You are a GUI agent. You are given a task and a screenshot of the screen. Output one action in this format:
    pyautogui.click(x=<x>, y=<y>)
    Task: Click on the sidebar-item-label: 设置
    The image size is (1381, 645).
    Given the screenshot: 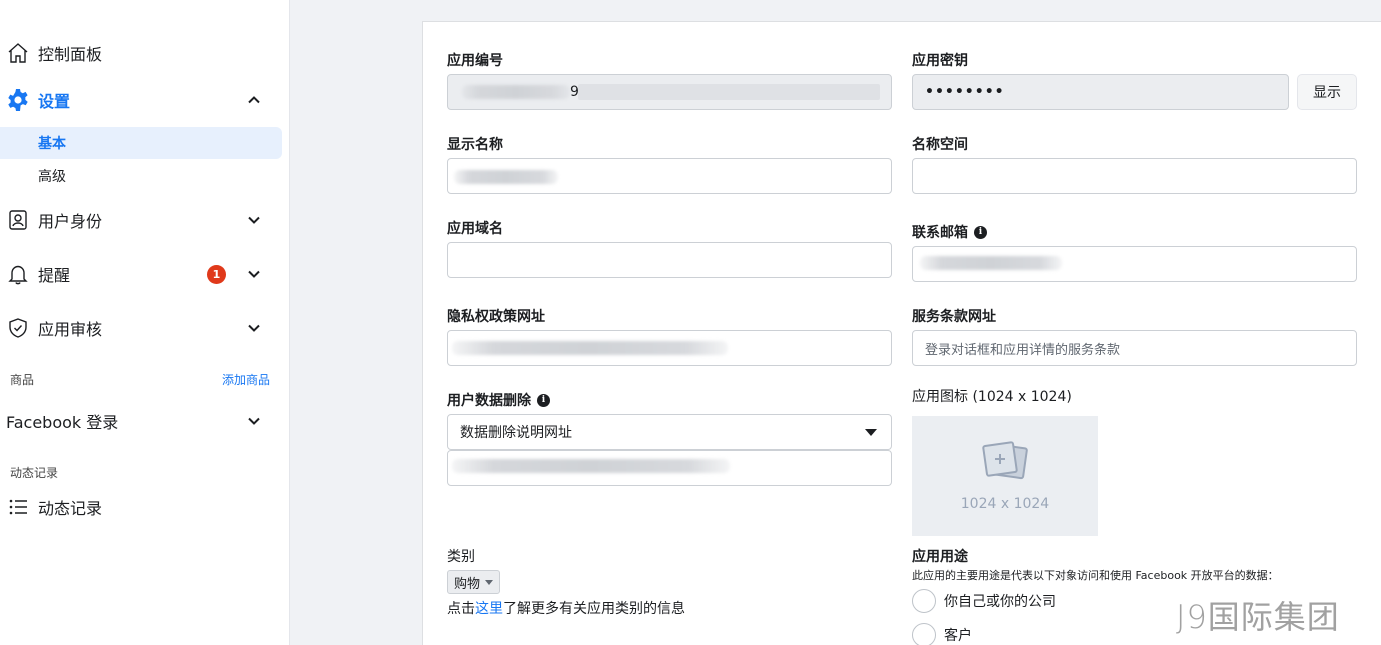 What is the action you would take?
    pyautogui.click(x=54, y=101)
    